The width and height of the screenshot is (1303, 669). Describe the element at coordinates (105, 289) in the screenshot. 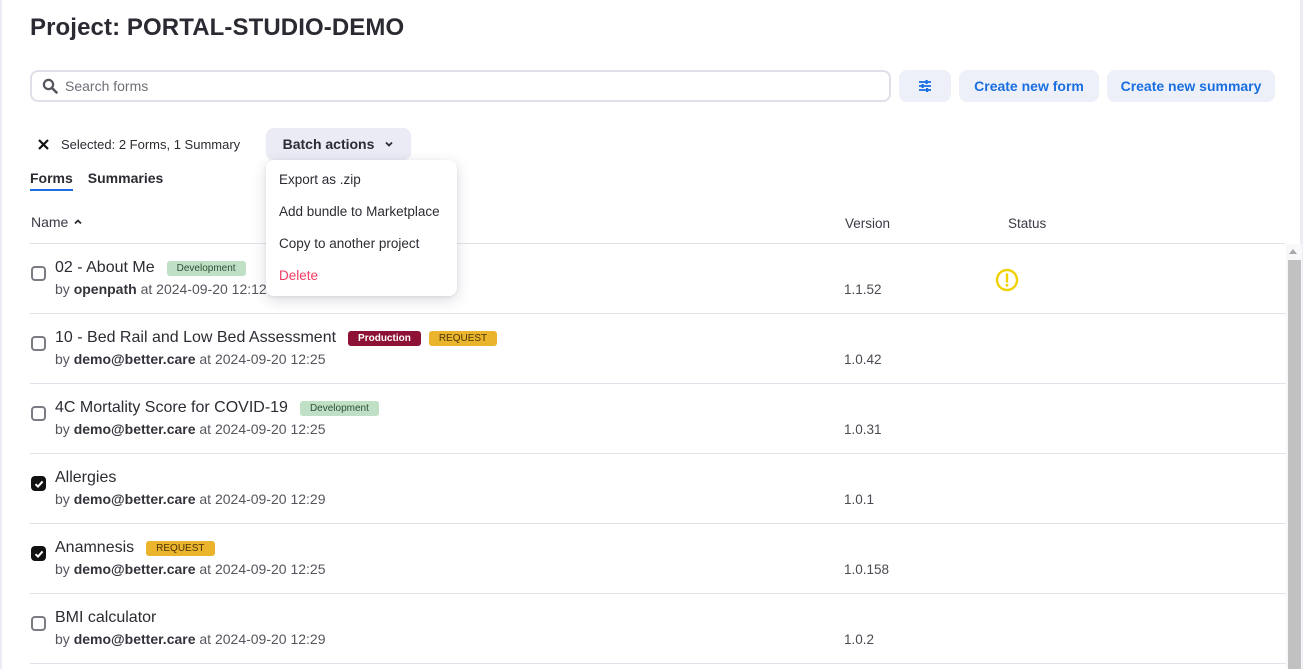

I see `form-author: openpath` at that location.